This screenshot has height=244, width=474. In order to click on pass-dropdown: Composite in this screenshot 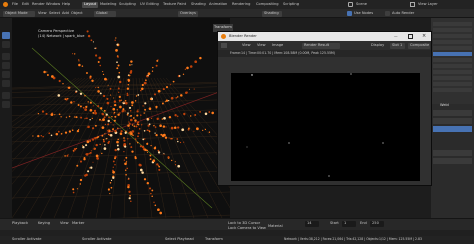, I will do `click(419, 45)`.